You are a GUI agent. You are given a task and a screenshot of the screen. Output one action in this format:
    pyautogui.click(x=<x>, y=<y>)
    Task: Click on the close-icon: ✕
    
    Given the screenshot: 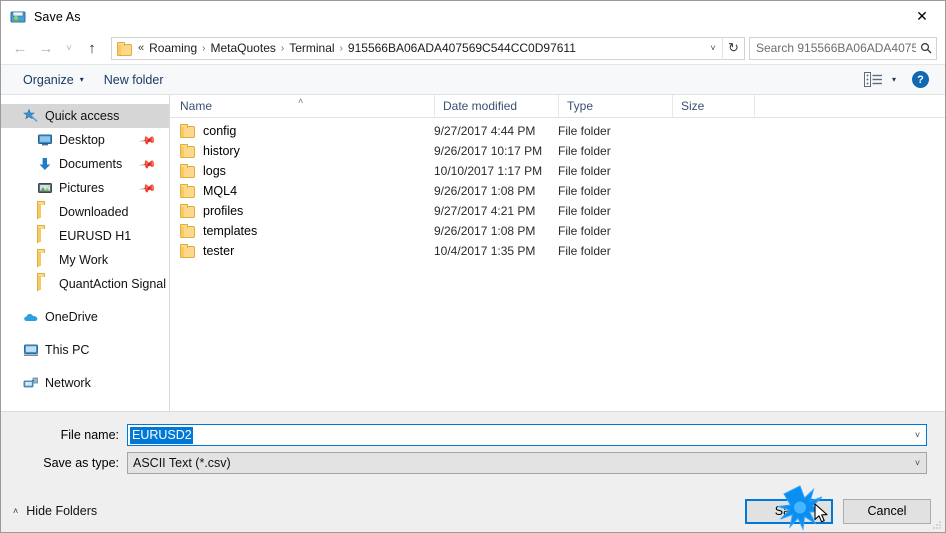 What is the action you would take?
    pyautogui.click(x=922, y=16)
    